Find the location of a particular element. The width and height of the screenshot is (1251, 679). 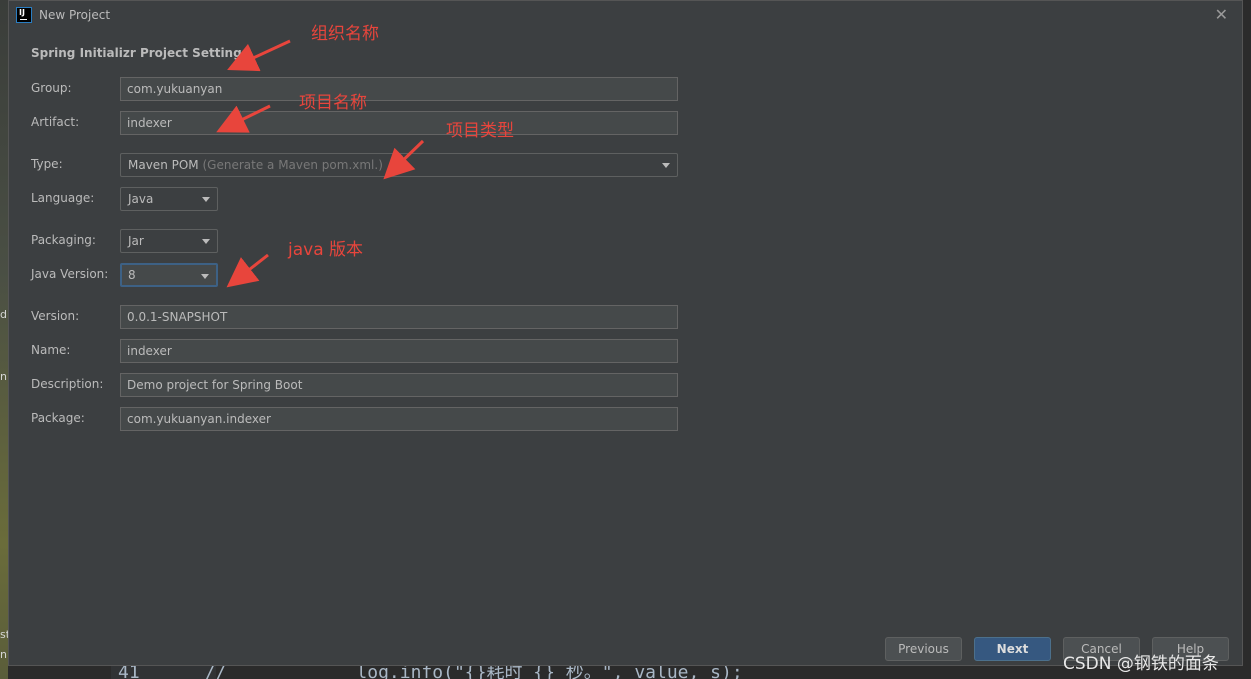

annotation-arrows is located at coordinates (320, 163).